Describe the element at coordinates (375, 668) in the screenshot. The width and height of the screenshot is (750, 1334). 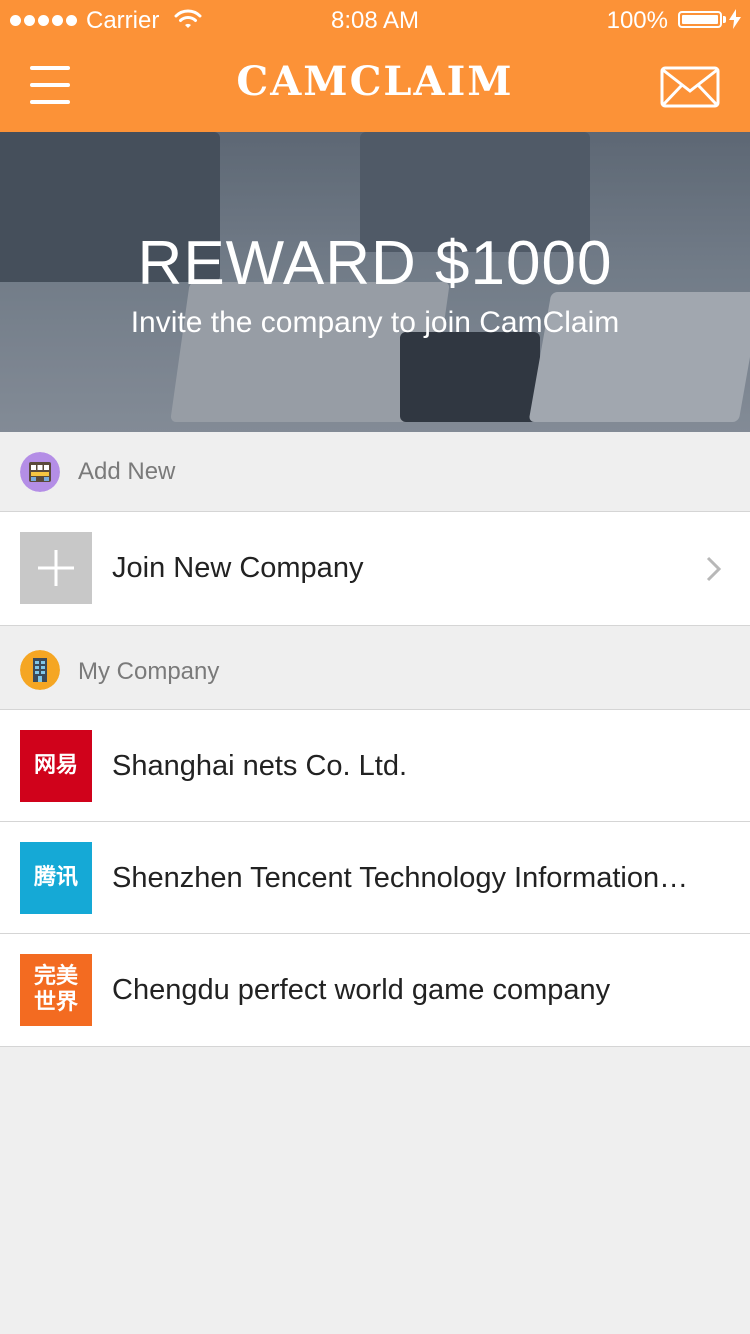
I see `section-header-my-company: My Company` at that location.